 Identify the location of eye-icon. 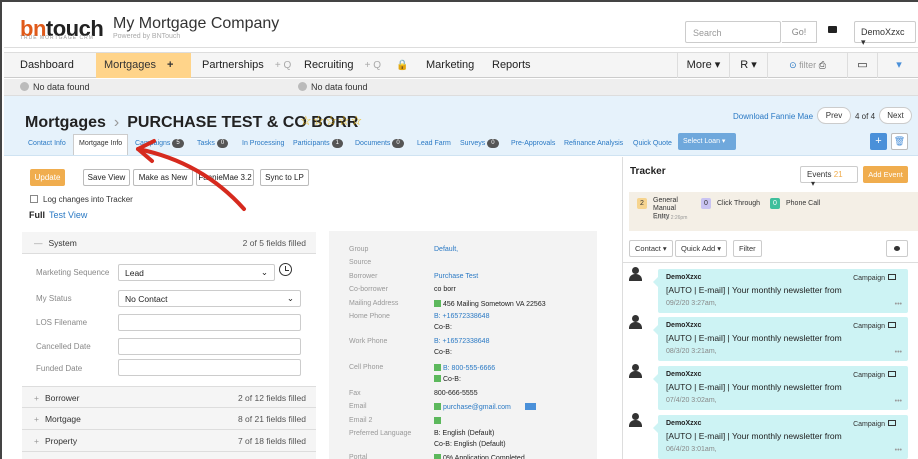
(897, 248).